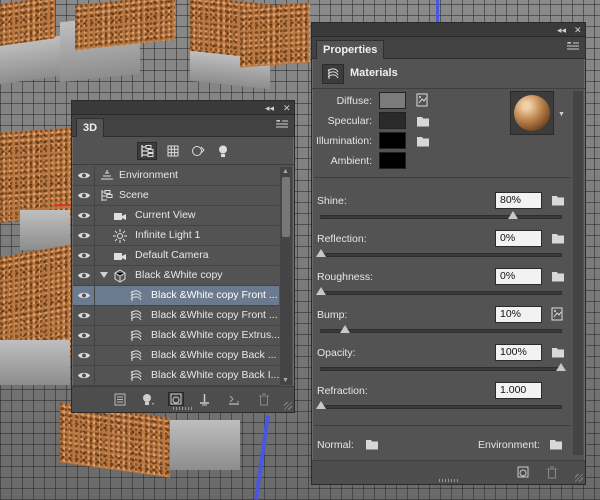  I want to click on layer-row: Environment, so click(176, 176).